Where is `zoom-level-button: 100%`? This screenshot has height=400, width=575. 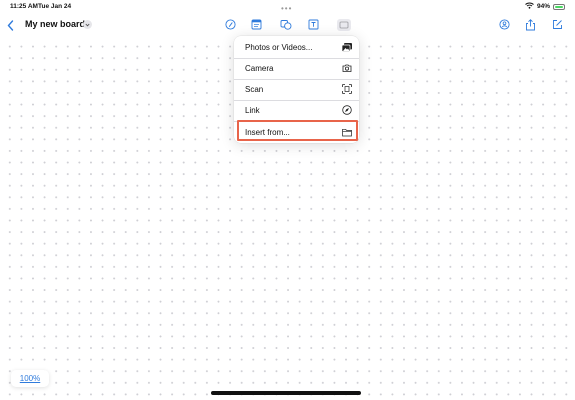
zoom-level-button: 100% is located at coordinates (30, 378).